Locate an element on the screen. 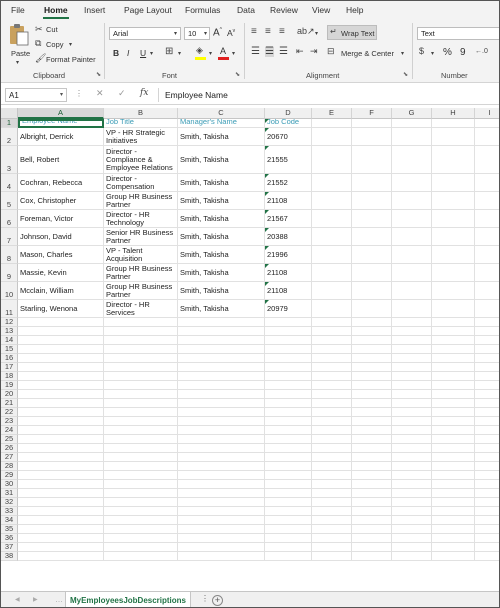  cell-c24 is located at coordinates (221, 430).